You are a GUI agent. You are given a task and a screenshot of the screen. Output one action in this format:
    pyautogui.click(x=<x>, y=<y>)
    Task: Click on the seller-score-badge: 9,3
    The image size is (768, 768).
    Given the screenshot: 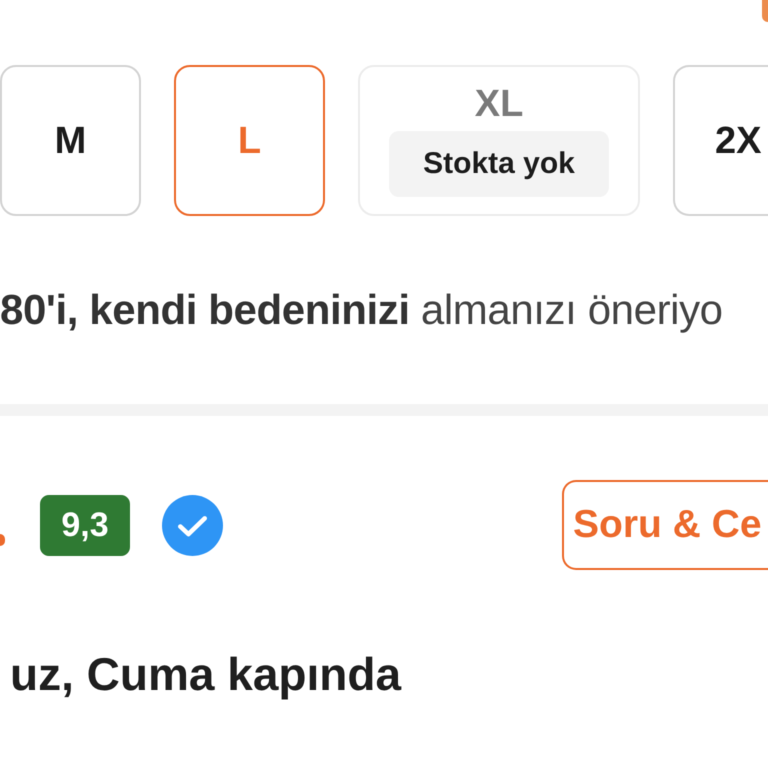 What is the action you would take?
    pyautogui.click(x=85, y=525)
    